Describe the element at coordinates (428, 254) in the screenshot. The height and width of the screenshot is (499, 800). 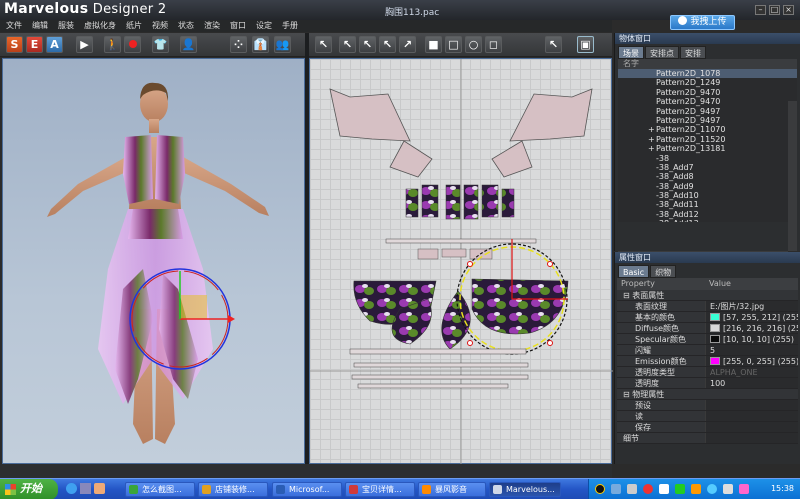
I see `pattern-tab-left` at that location.